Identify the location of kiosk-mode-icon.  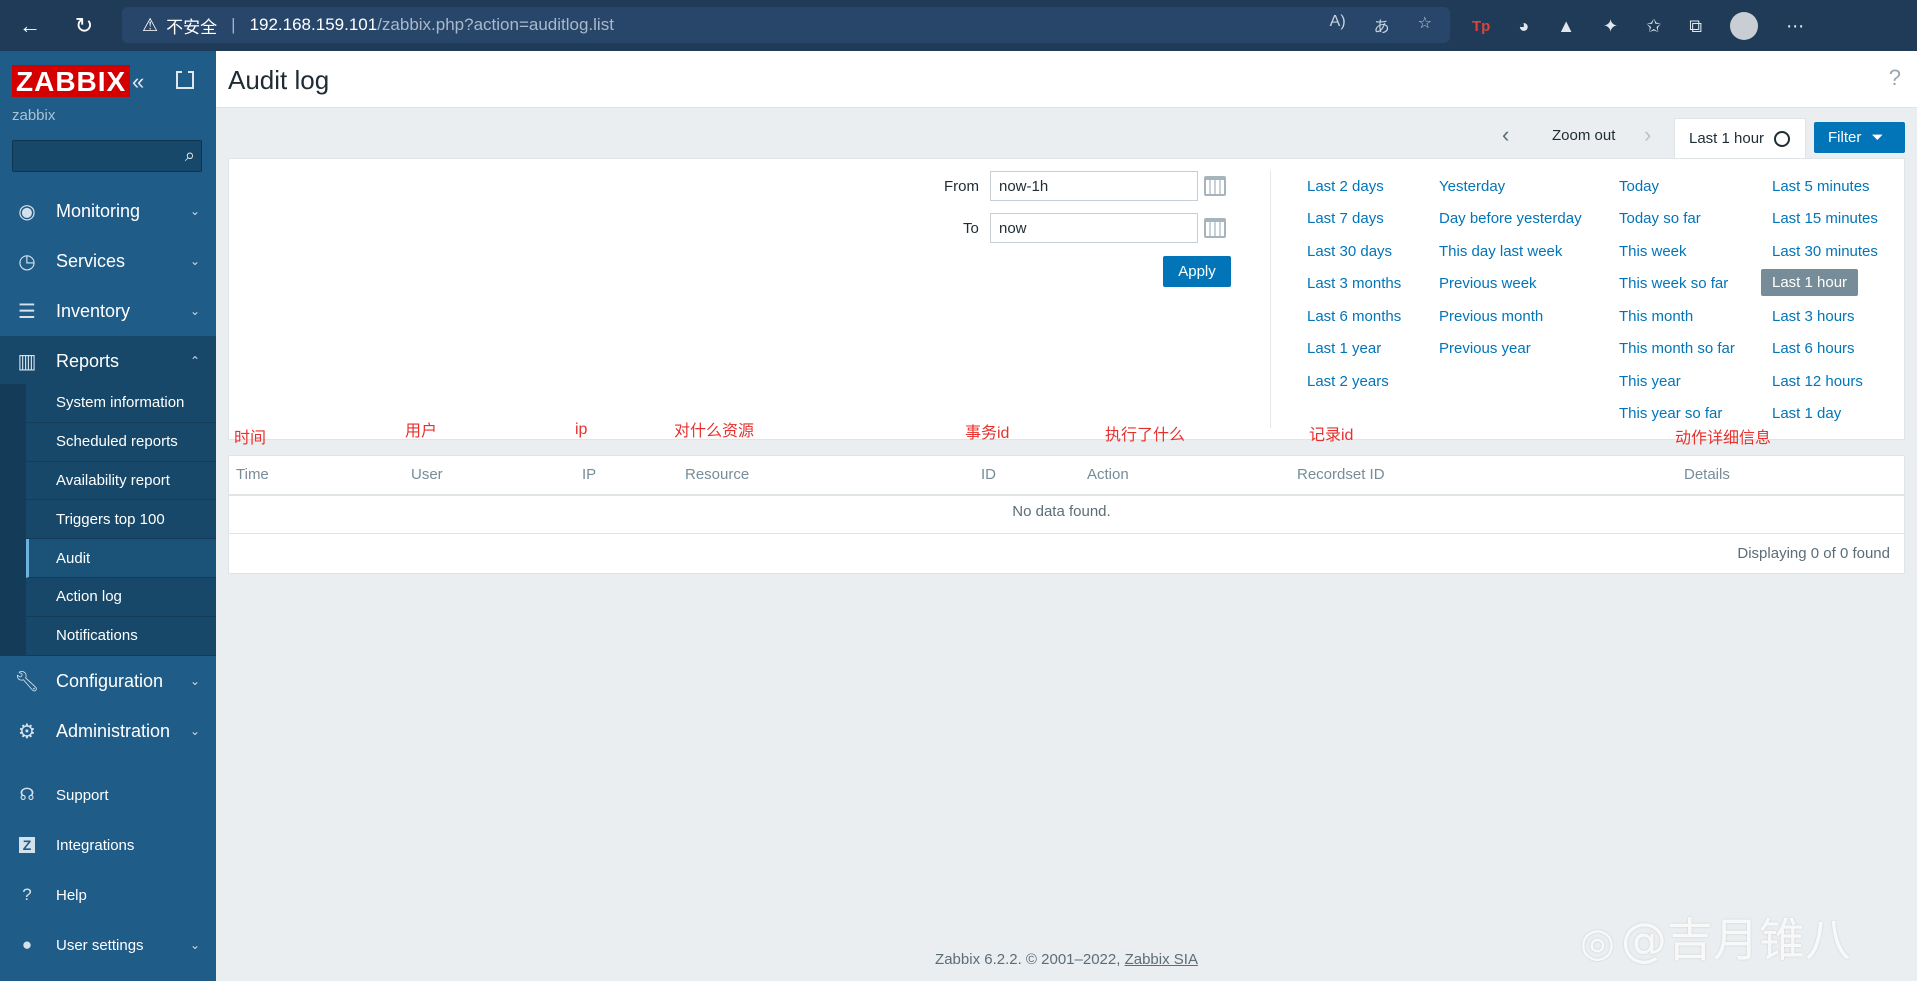
(185, 80).